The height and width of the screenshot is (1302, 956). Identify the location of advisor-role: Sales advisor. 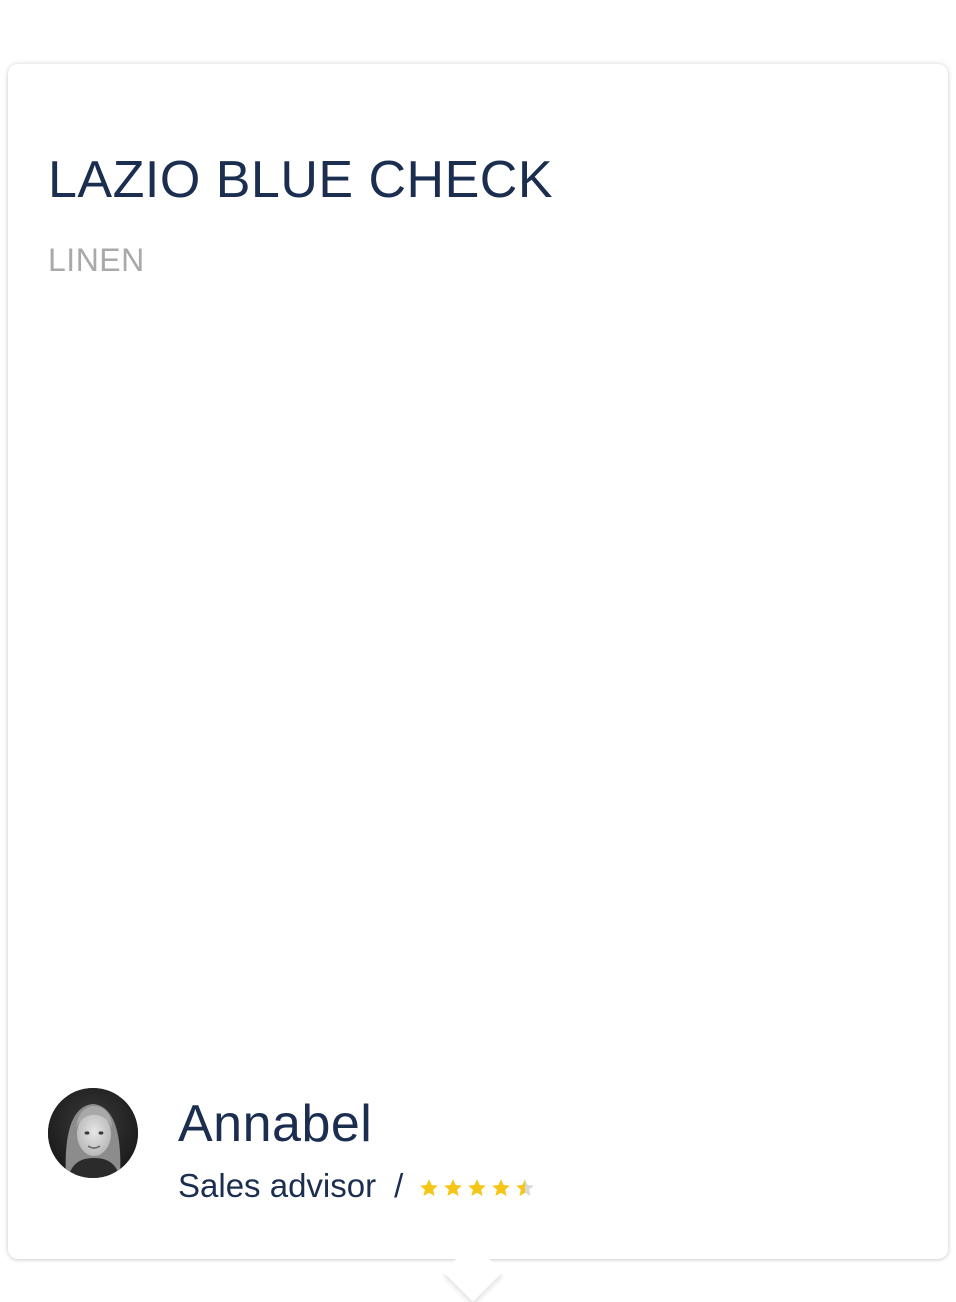
(277, 1185).